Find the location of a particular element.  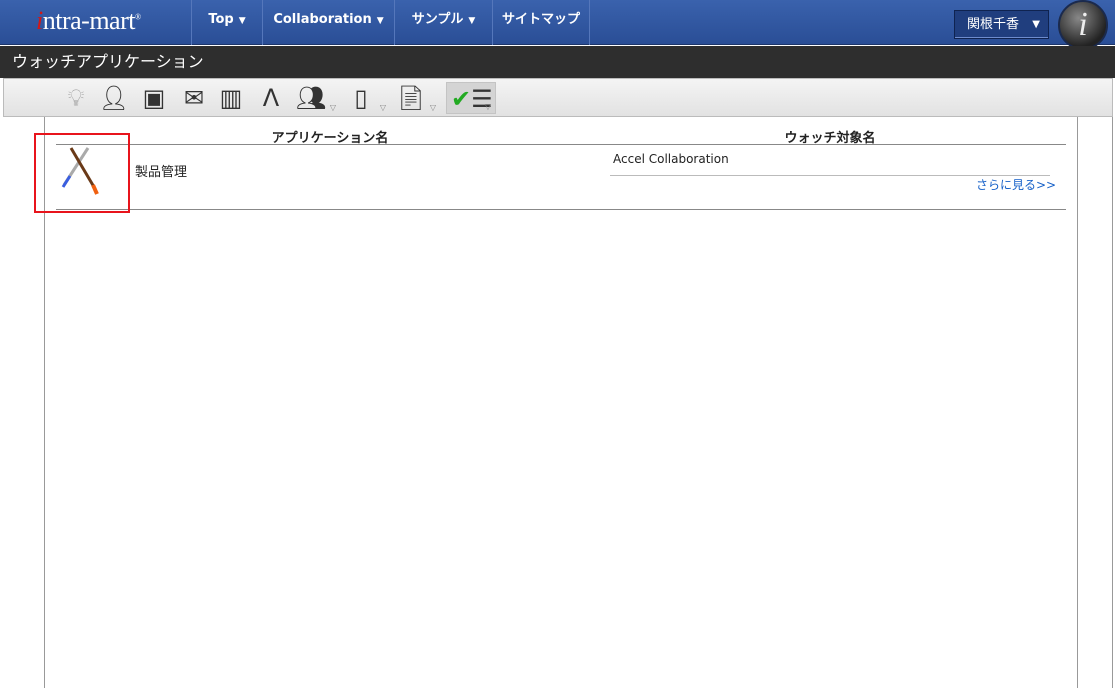

document-pin-icon: 📄︎ ▽ is located at coordinates (415, 98).